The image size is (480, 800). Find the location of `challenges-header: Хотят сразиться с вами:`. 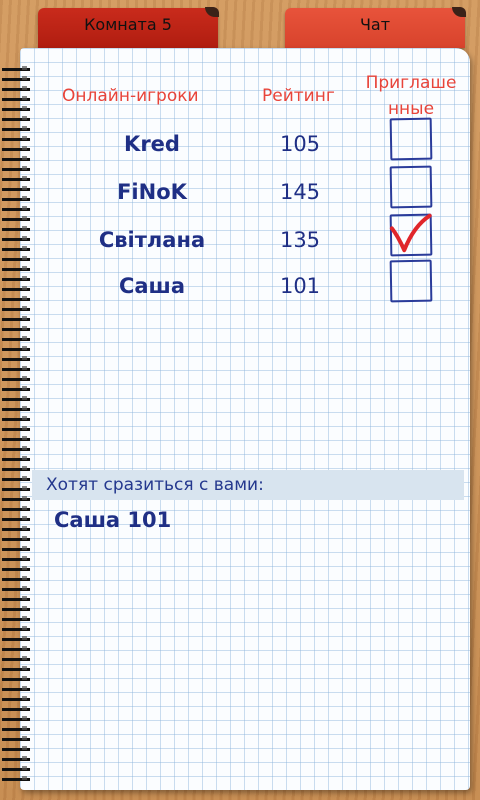

challenges-header: Хотят сразиться с вами: is located at coordinates (248, 485).